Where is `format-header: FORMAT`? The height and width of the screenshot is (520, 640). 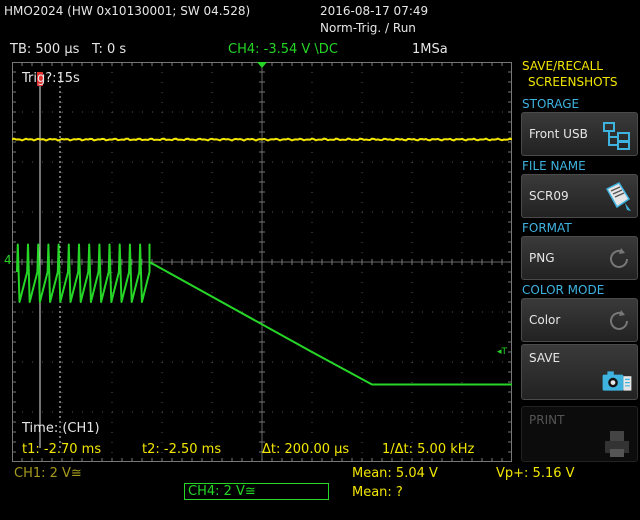 format-header: FORMAT is located at coordinates (547, 228).